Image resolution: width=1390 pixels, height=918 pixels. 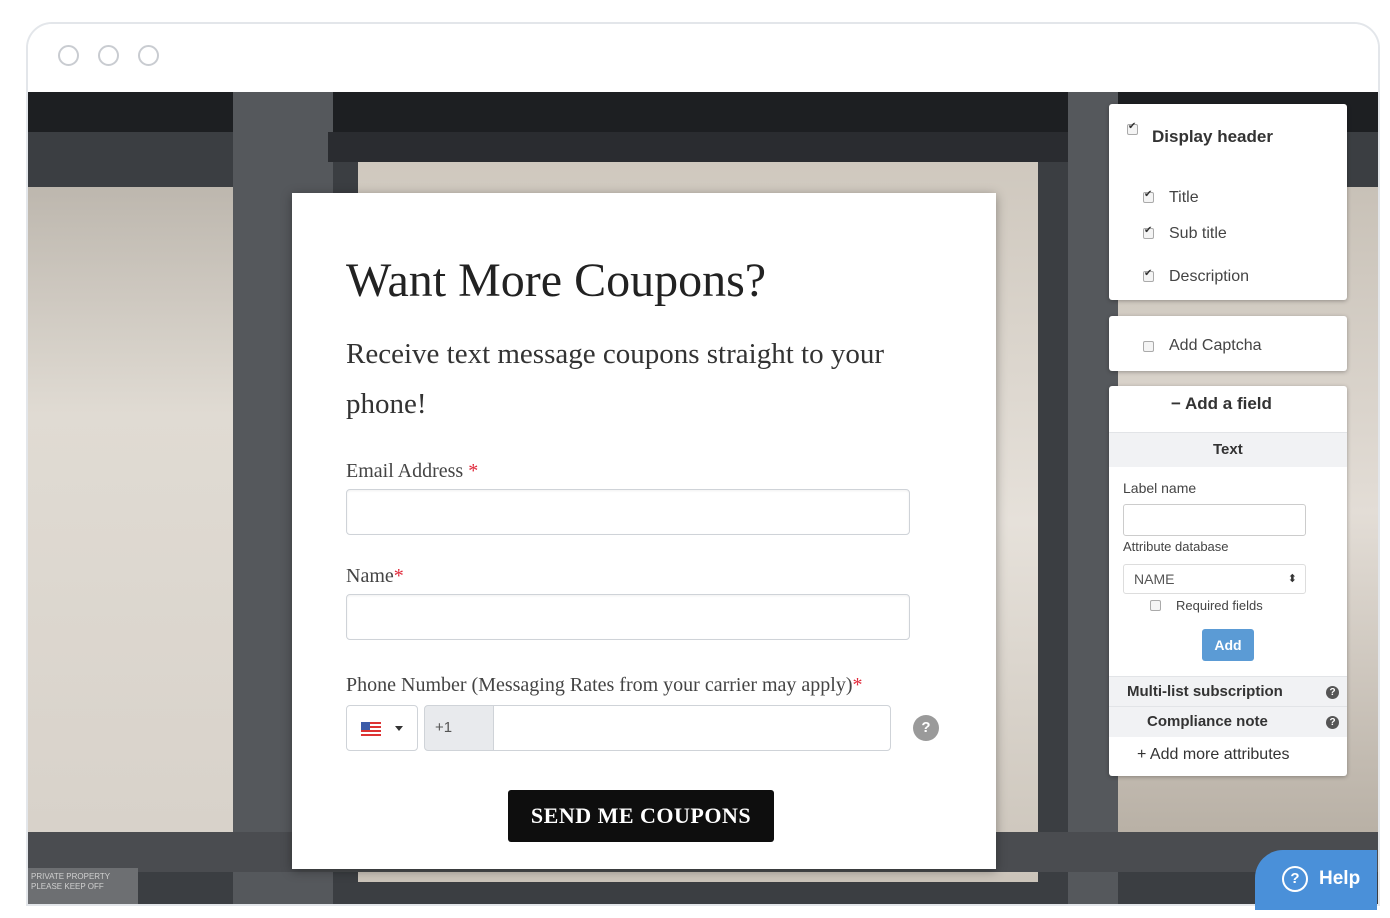 I want to click on text-section-header: Text, so click(x=1228, y=449).